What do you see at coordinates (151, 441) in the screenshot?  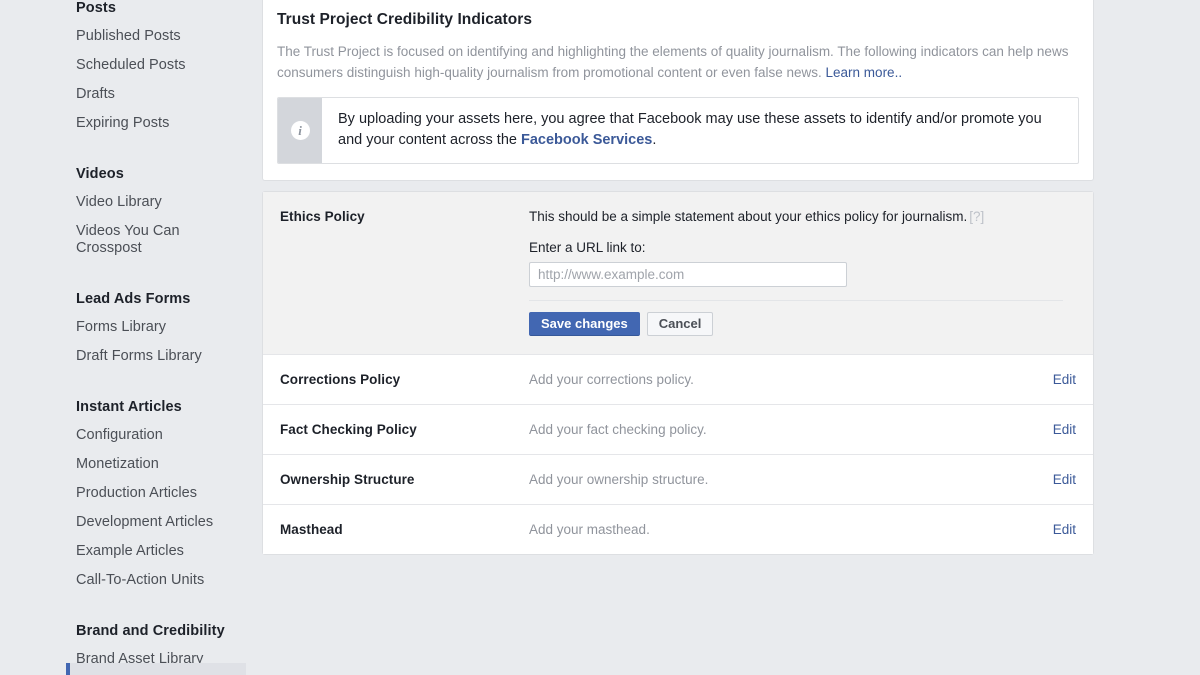 I see `sidebar-item-configuration: Configuration` at bounding box center [151, 441].